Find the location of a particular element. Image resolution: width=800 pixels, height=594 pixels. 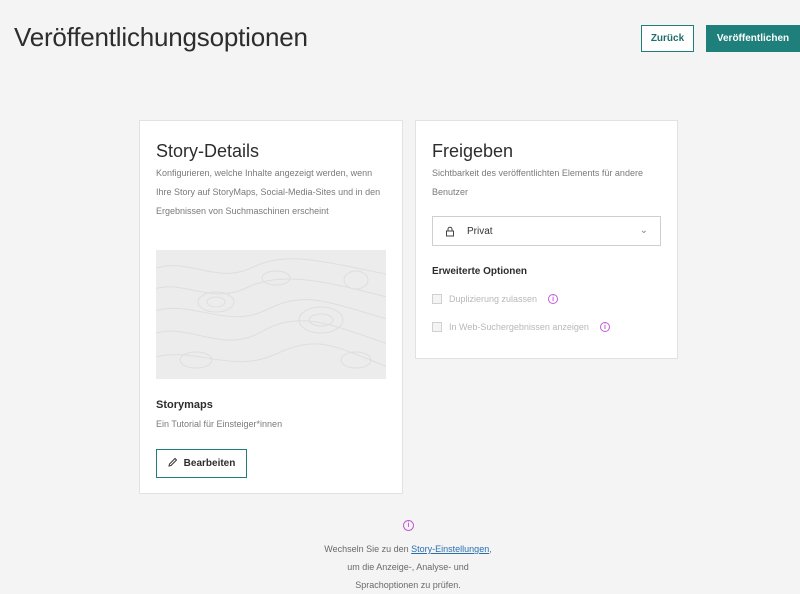

story-thumbnail is located at coordinates (271, 314).